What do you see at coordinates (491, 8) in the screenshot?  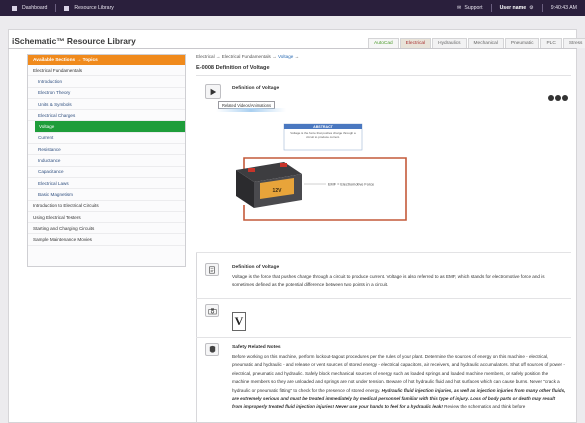 I see `right-divider` at bounding box center [491, 8].